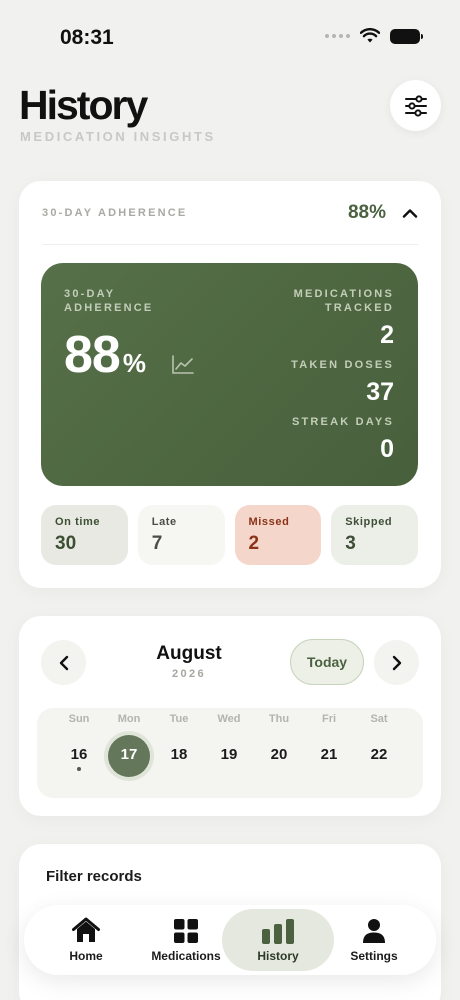  I want to click on day-name: Fri, so click(329, 719).